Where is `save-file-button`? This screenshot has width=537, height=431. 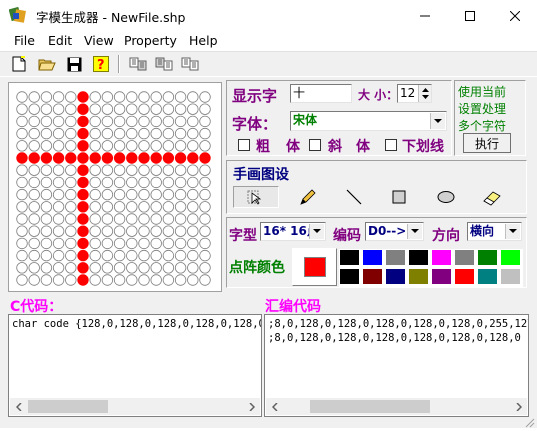
save-file-button is located at coordinates (74, 64).